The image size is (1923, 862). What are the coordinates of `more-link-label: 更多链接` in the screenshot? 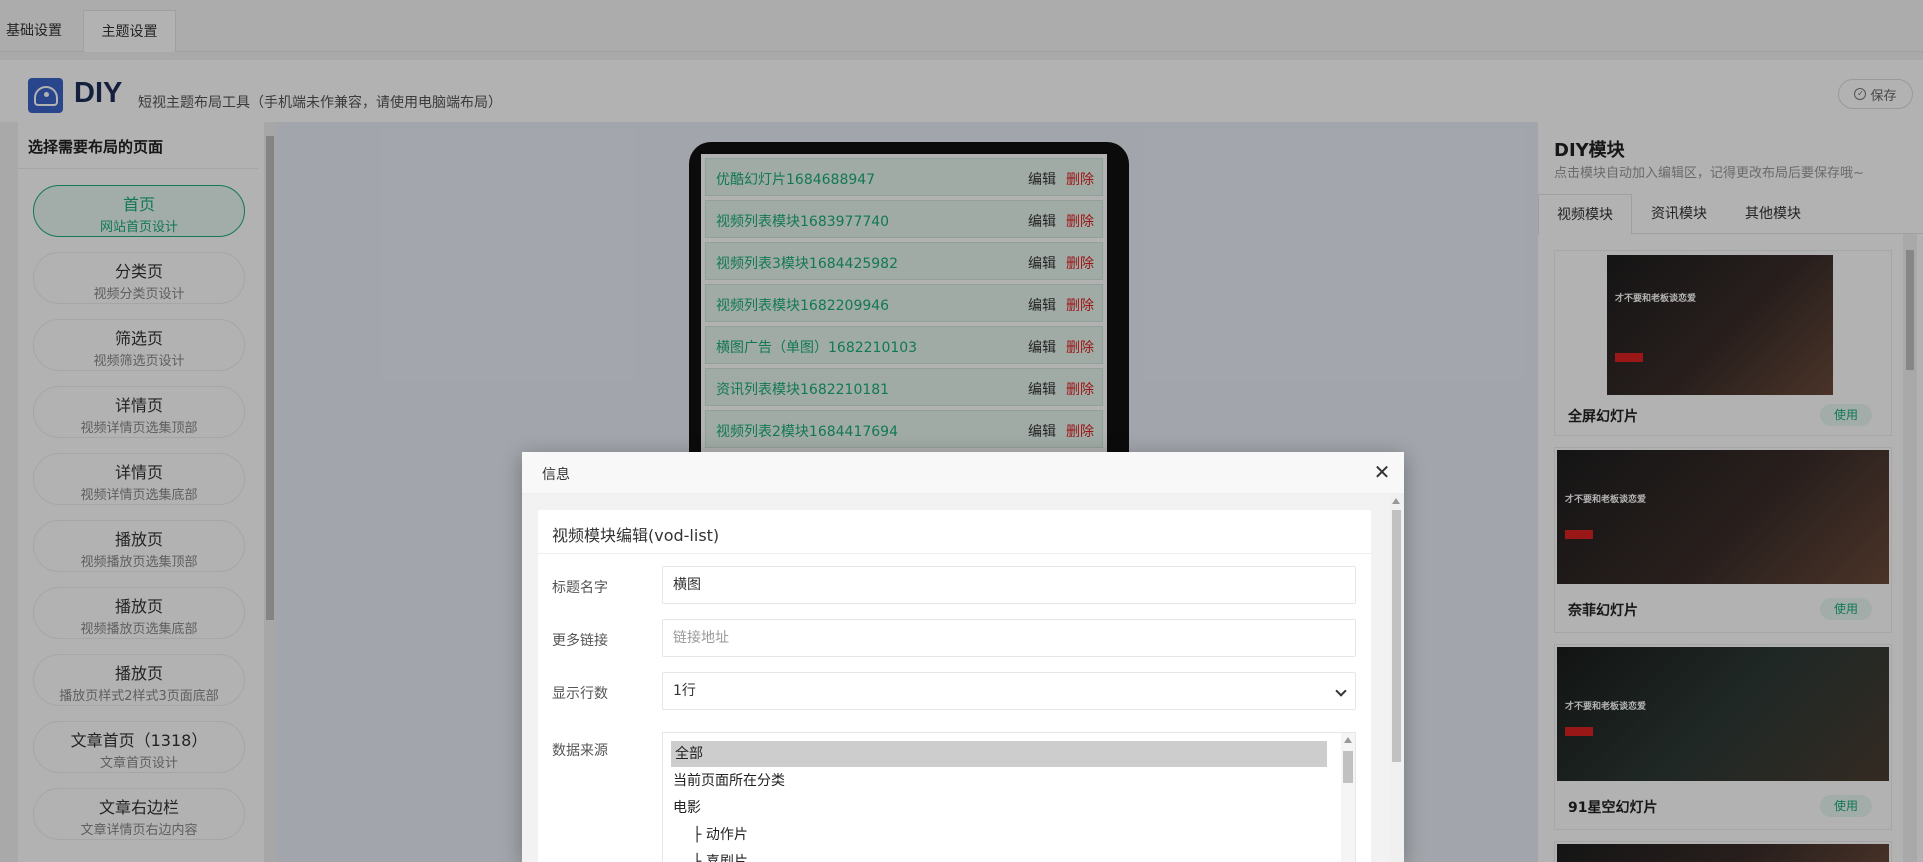 It's located at (580, 641).